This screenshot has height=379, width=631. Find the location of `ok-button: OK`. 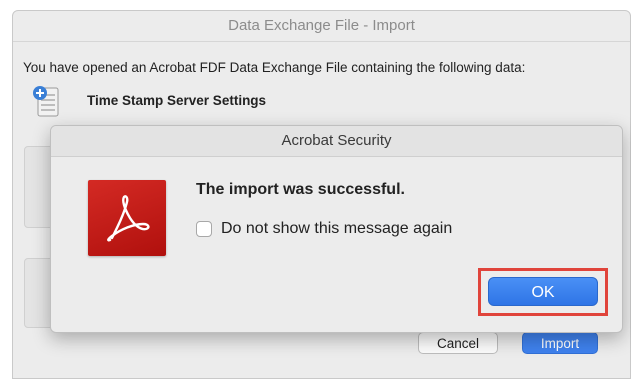

ok-button: OK is located at coordinates (543, 291).